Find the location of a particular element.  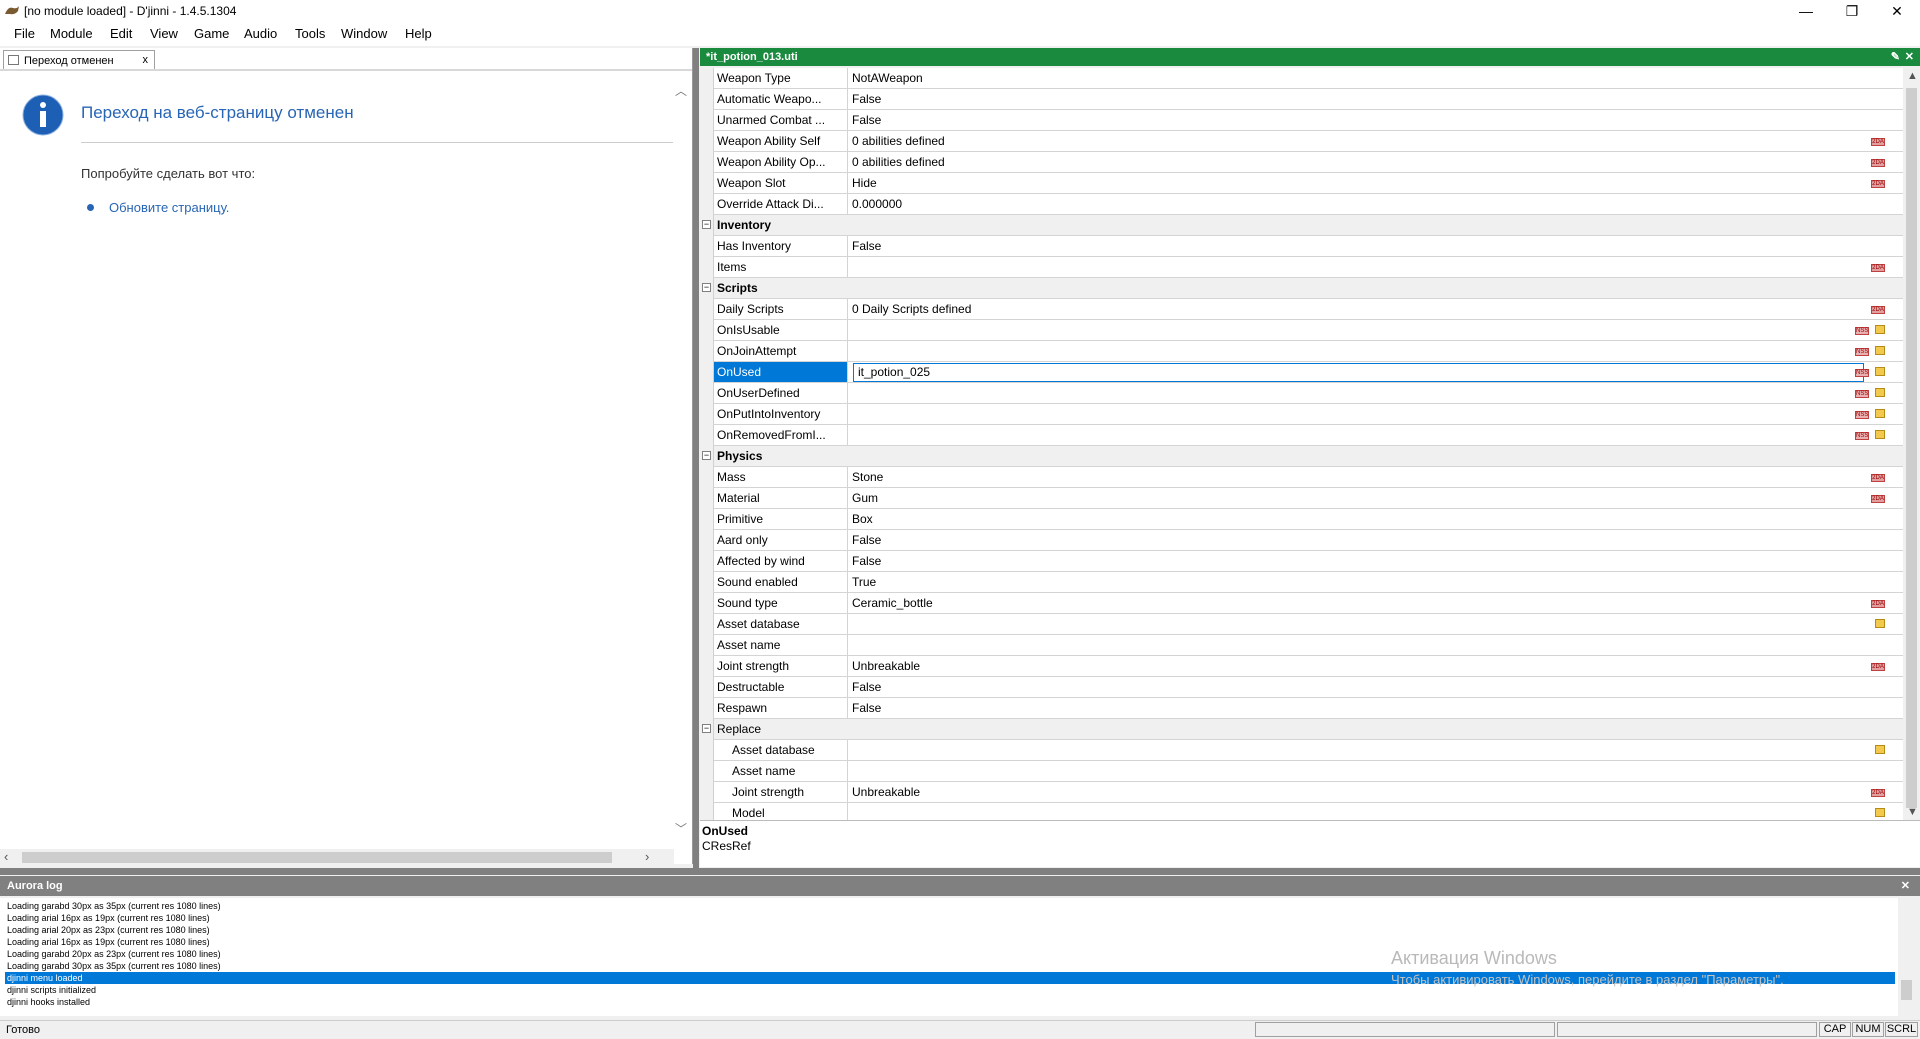

menu-tools: Tools is located at coordinates (310, 33).